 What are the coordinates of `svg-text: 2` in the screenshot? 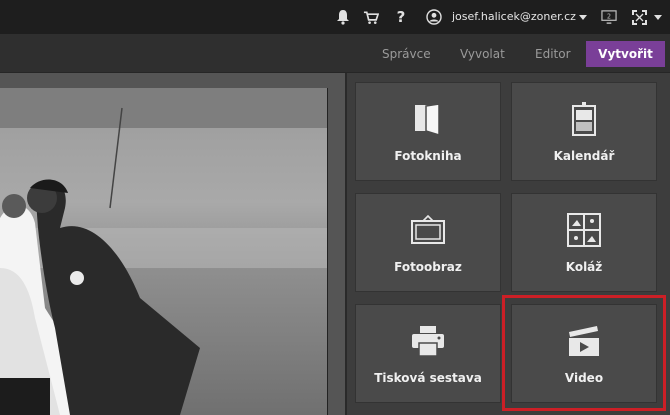 It's located at (609, 16).